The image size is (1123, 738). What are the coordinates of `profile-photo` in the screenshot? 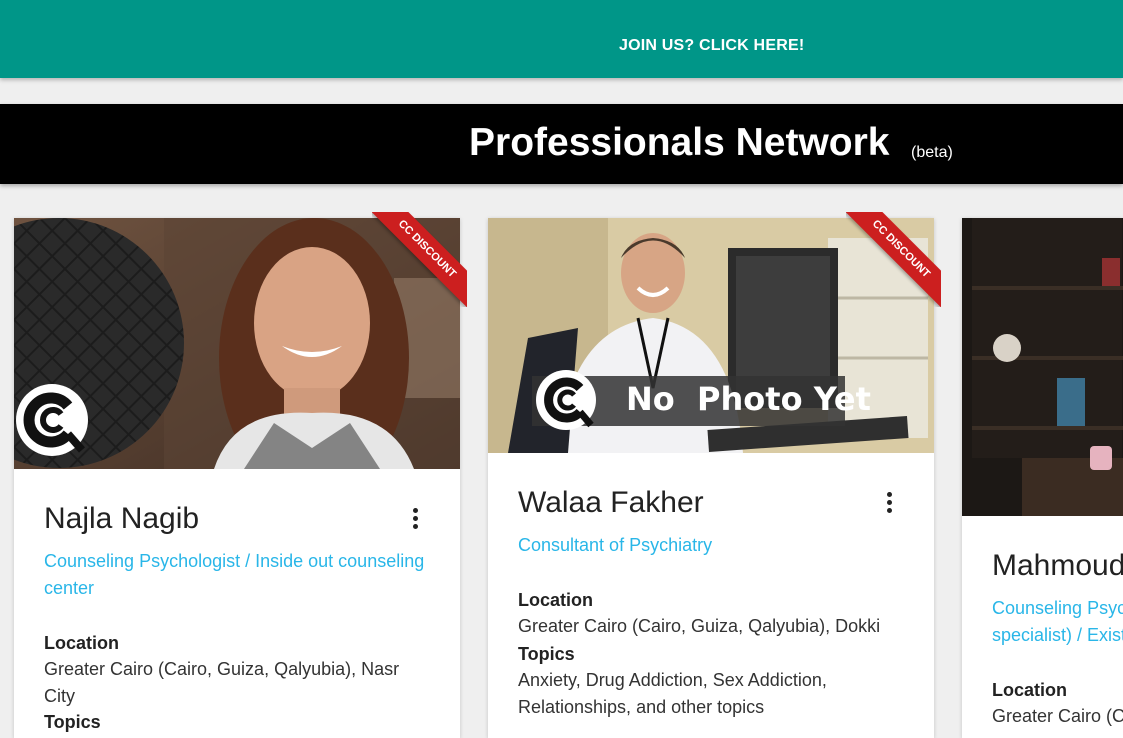 It's located at (1042, 367).